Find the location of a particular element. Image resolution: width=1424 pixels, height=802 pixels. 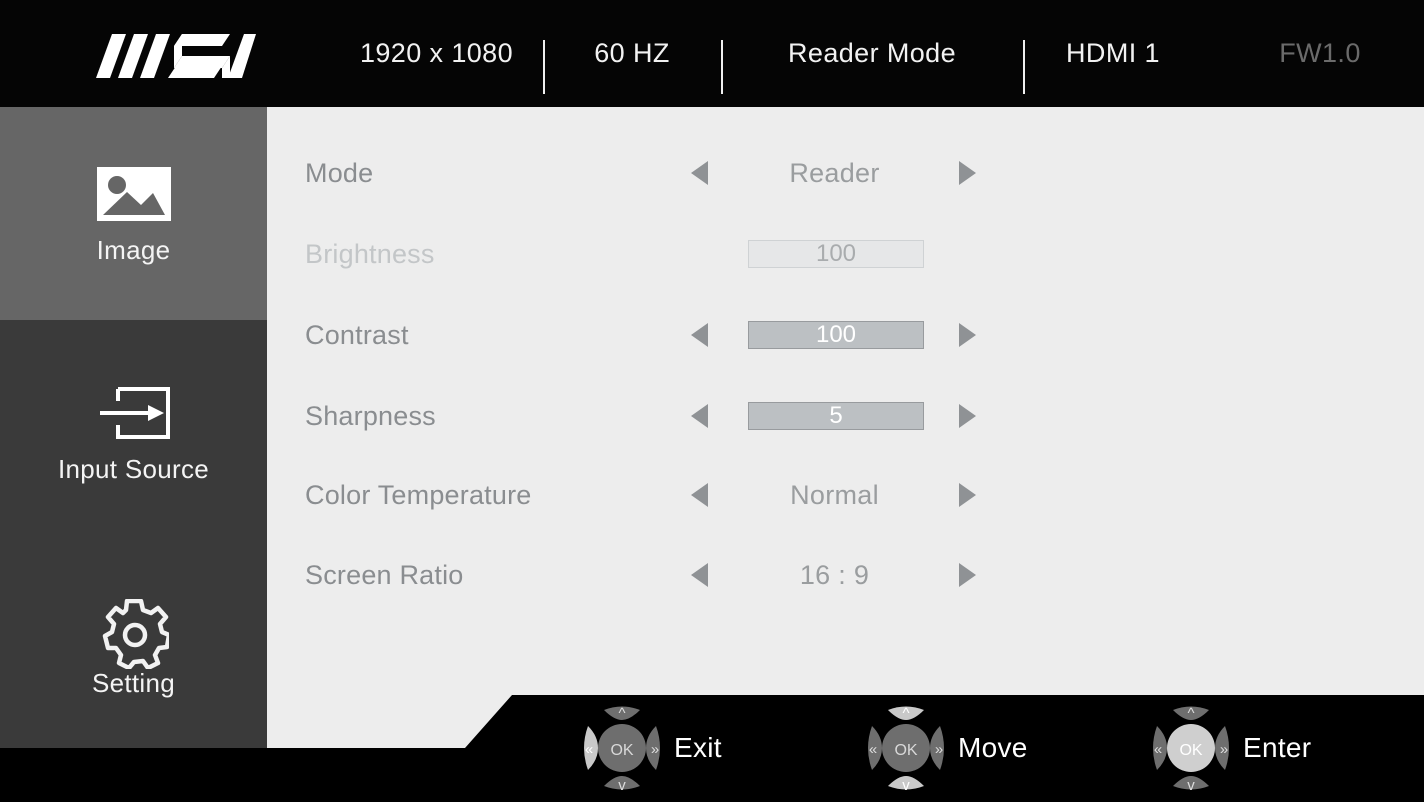

menu-value-color-temperature: Normal is located at coordinates (834, 495).